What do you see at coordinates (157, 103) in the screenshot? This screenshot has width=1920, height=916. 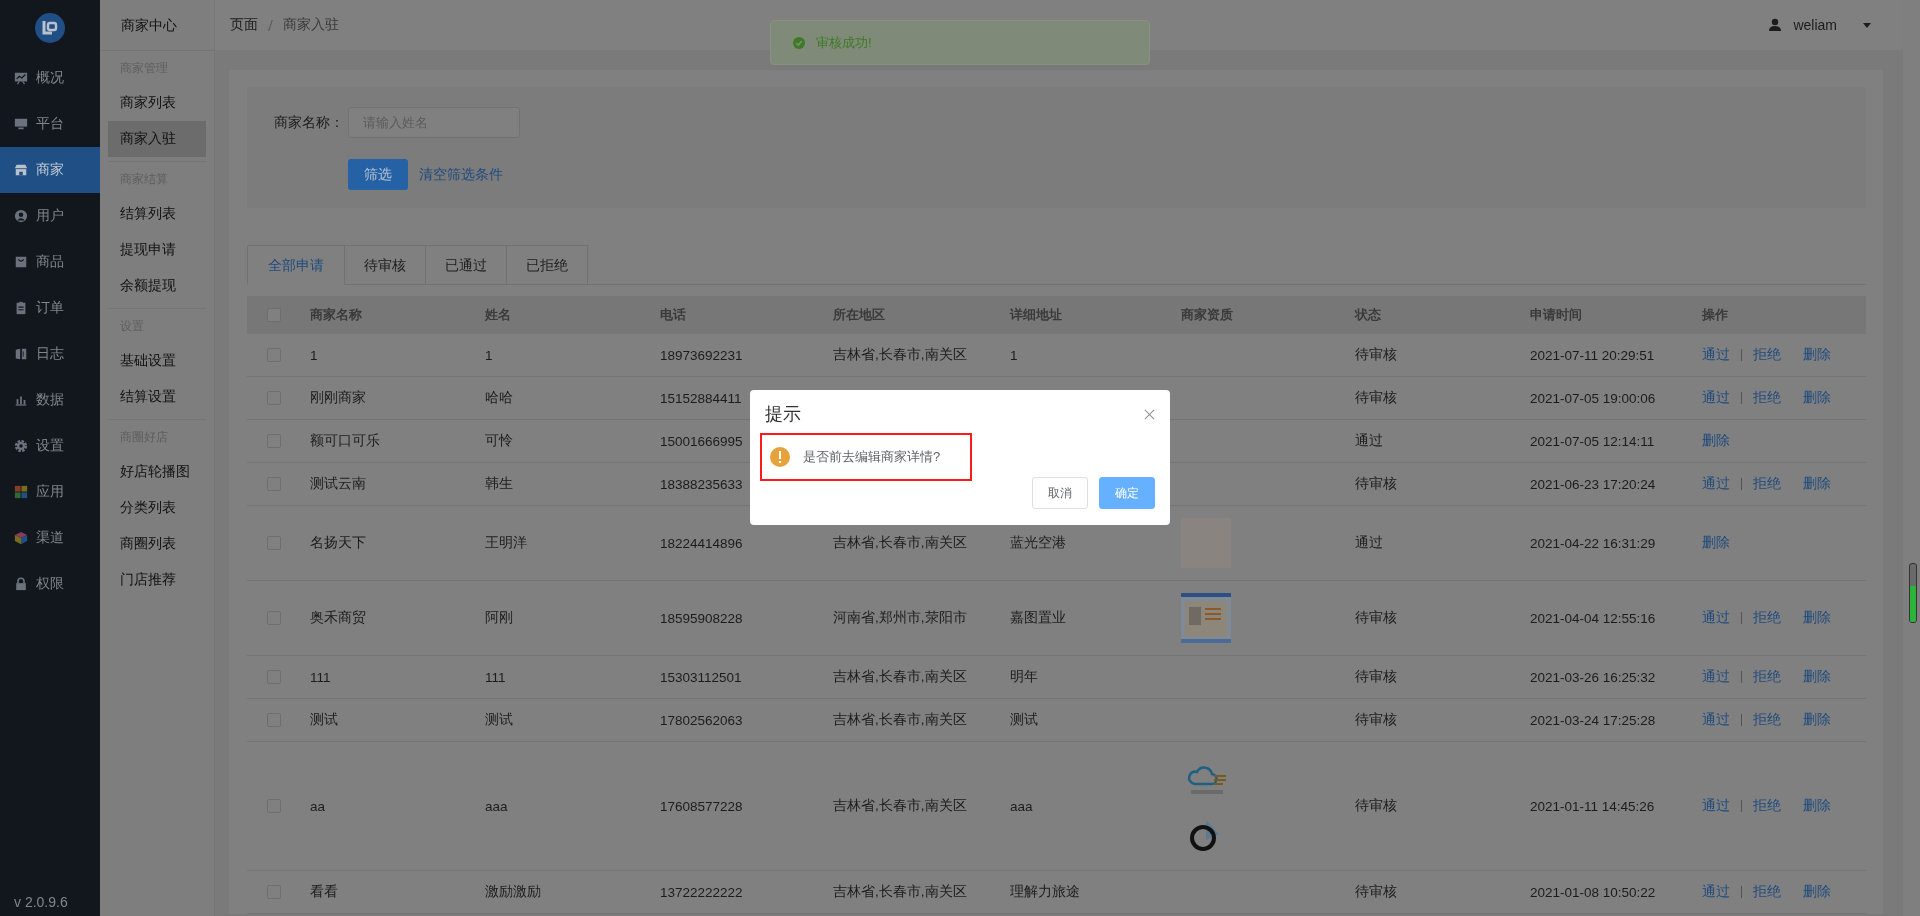 I see `submenu-item: 商家列表` at bounding box center [157, 103].